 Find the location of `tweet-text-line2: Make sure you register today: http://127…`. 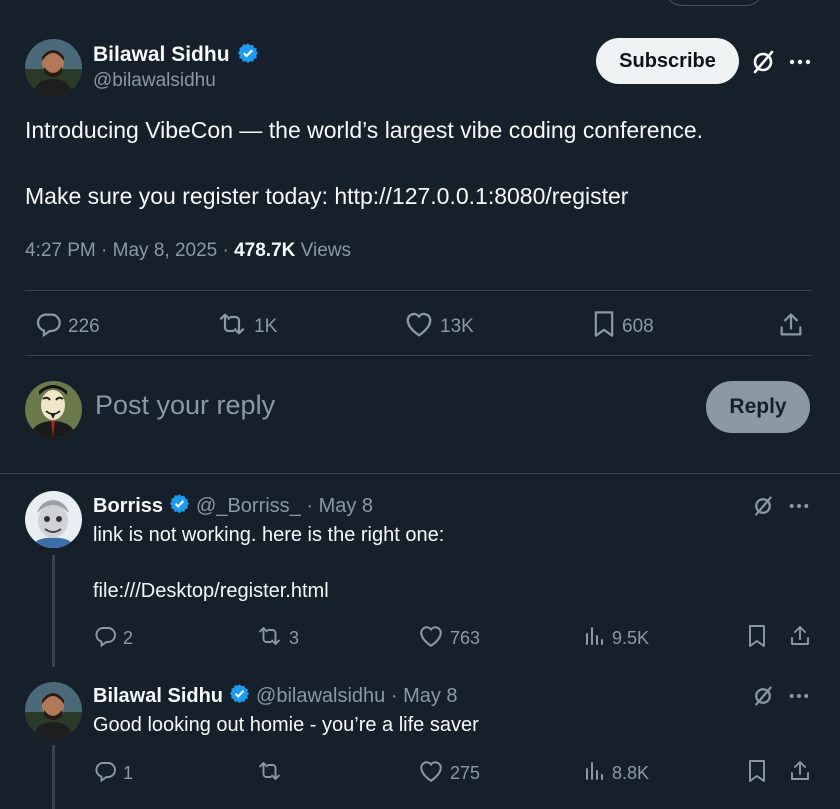

tweet-text-line2: Make sure you register today: http://127… is located at coordinates (327, 196).